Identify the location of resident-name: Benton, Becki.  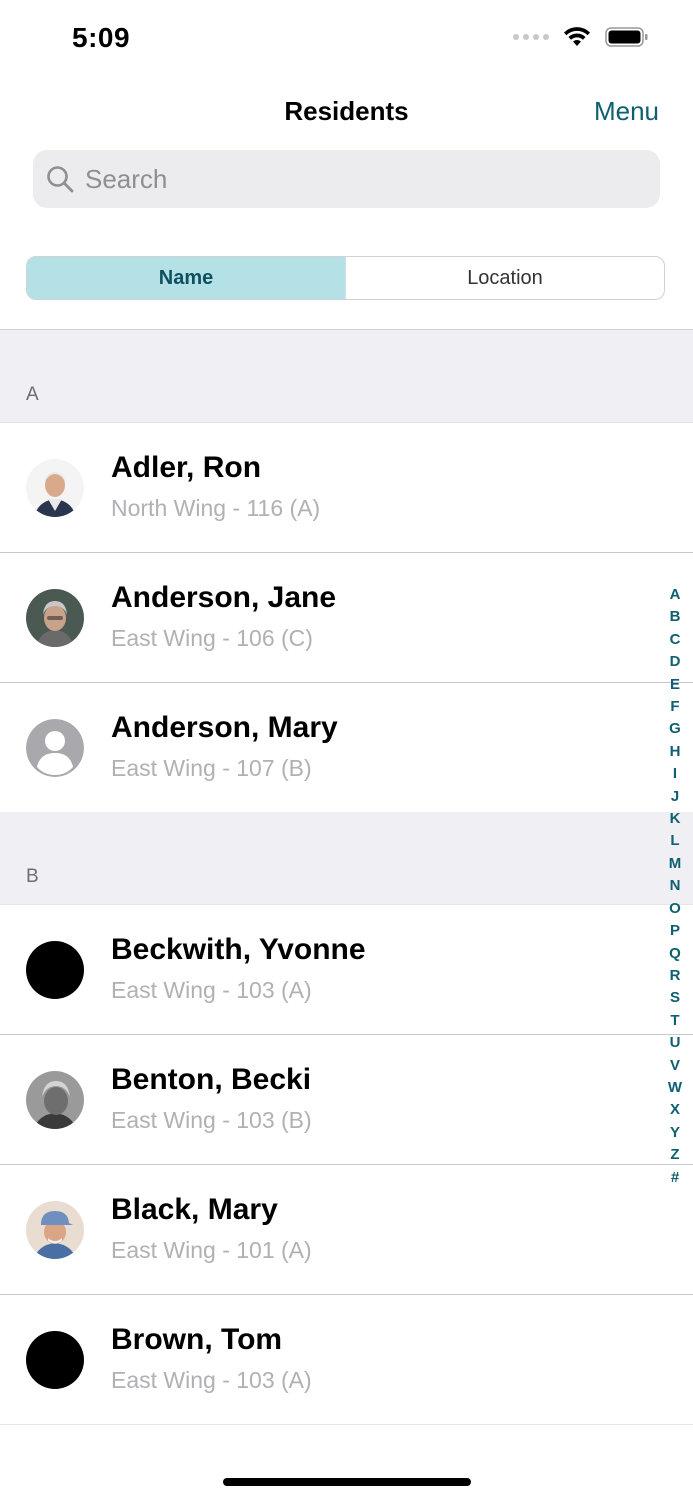
(211, 1079).